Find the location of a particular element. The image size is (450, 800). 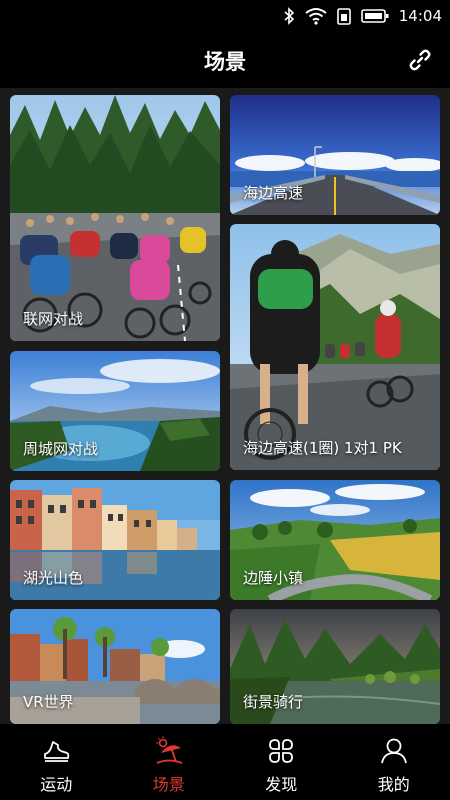

tab-sport: 运动 is located at coordinates (56, 762).